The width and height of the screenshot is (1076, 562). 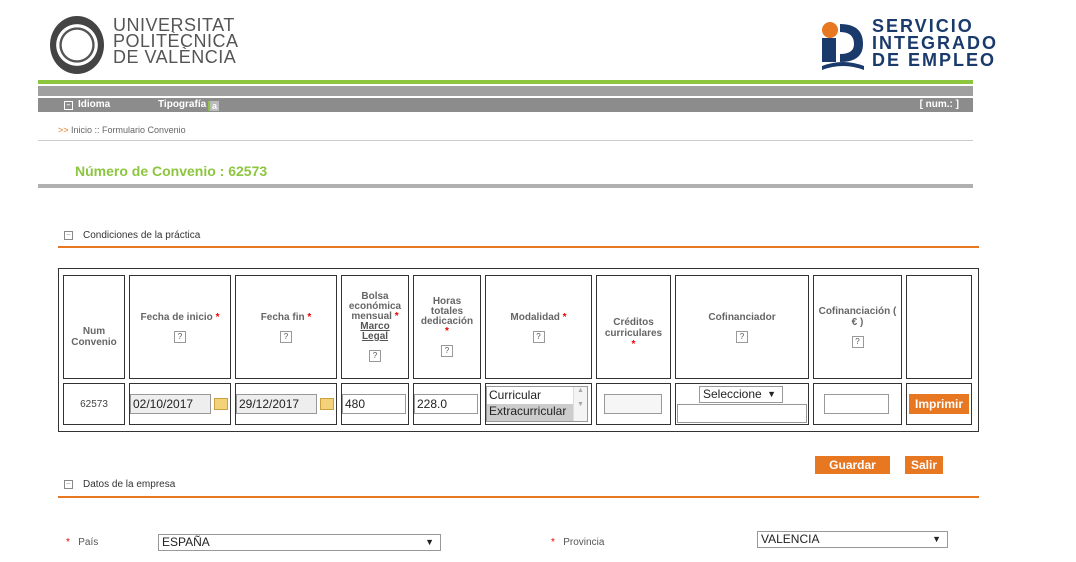 I want to click on pais-value: ESPAÑA, so click(x=186, y=542).